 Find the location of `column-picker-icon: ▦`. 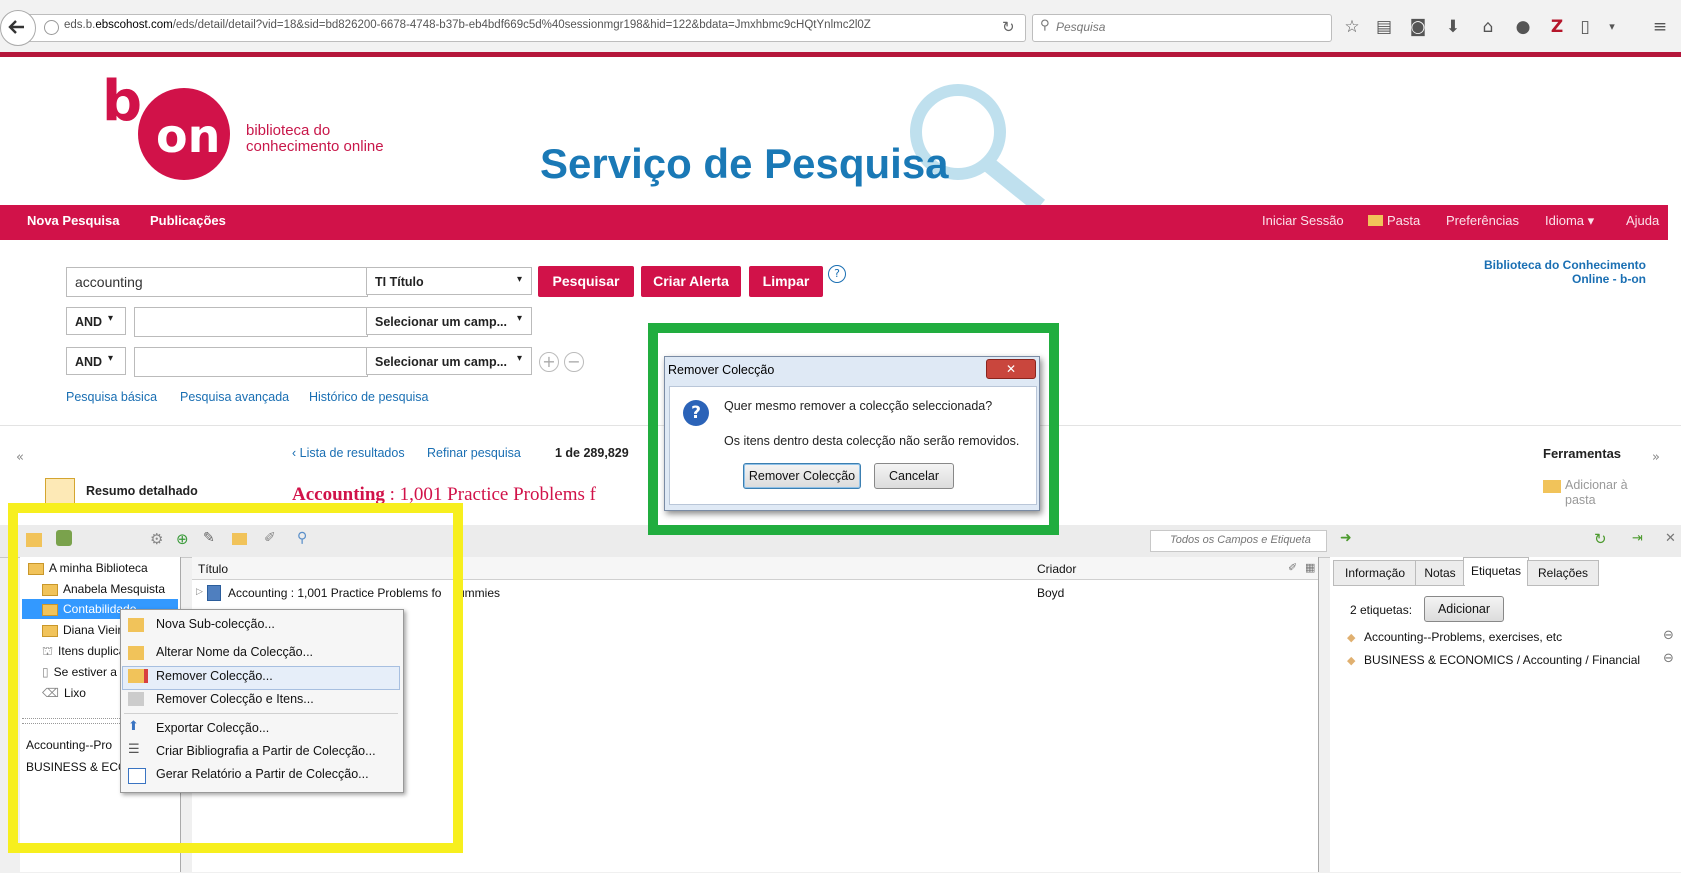

column-picker-icon: ▦ is located at coordinates (1310, 567).